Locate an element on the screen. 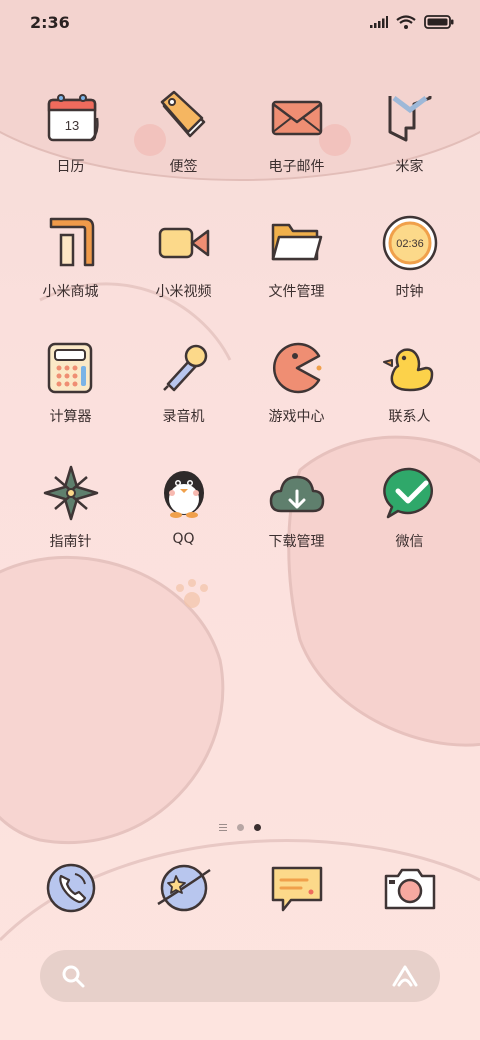 The height and width of the screenshot is (1040, 480). app-label: 游戏中心 is located at coordinates (296, 417).